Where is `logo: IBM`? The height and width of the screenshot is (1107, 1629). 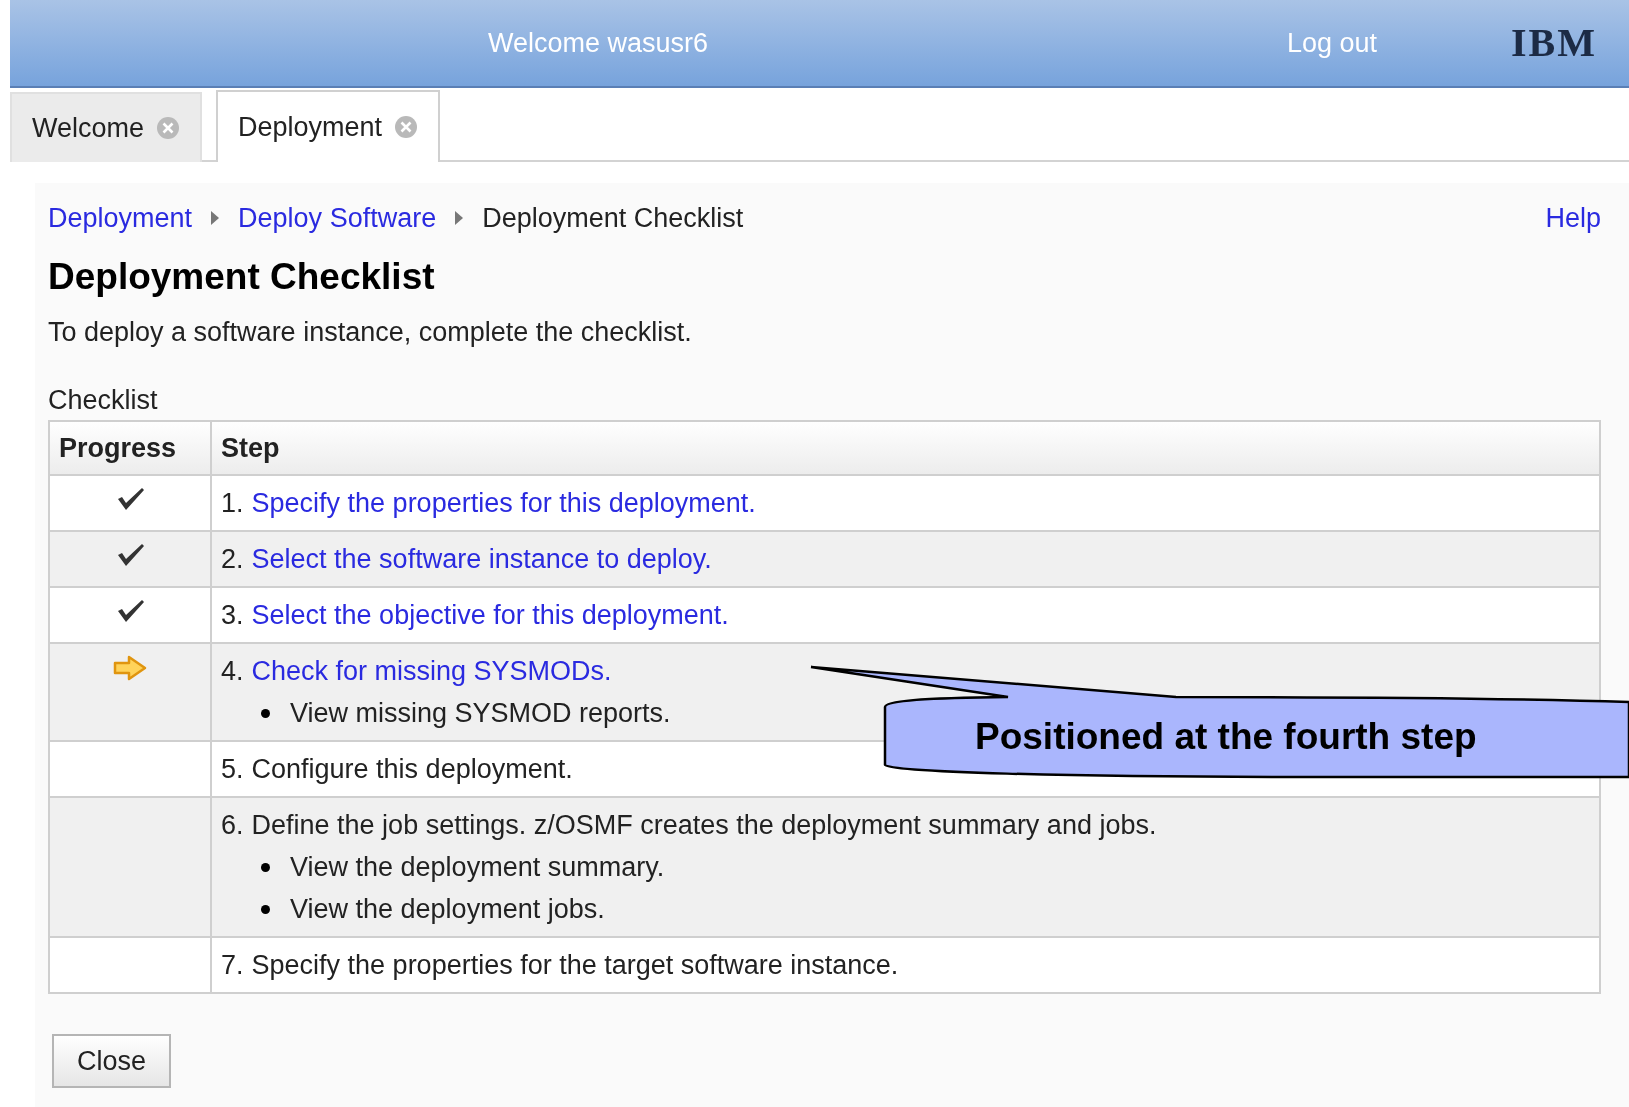 logo: IBM is located at coordinates (1554, 43).